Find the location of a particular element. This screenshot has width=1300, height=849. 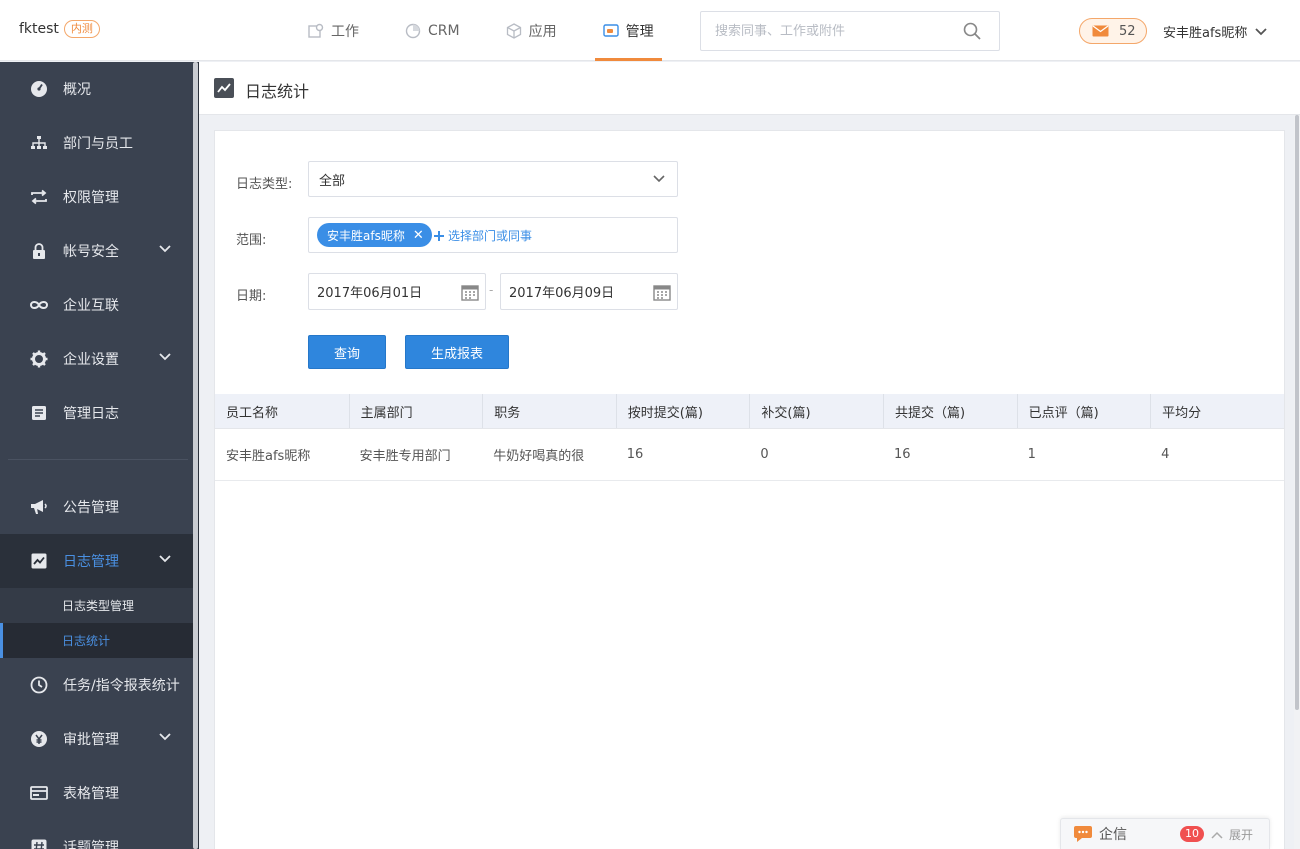

nav-work-label: 工作 is located at coordinates (345, 31).